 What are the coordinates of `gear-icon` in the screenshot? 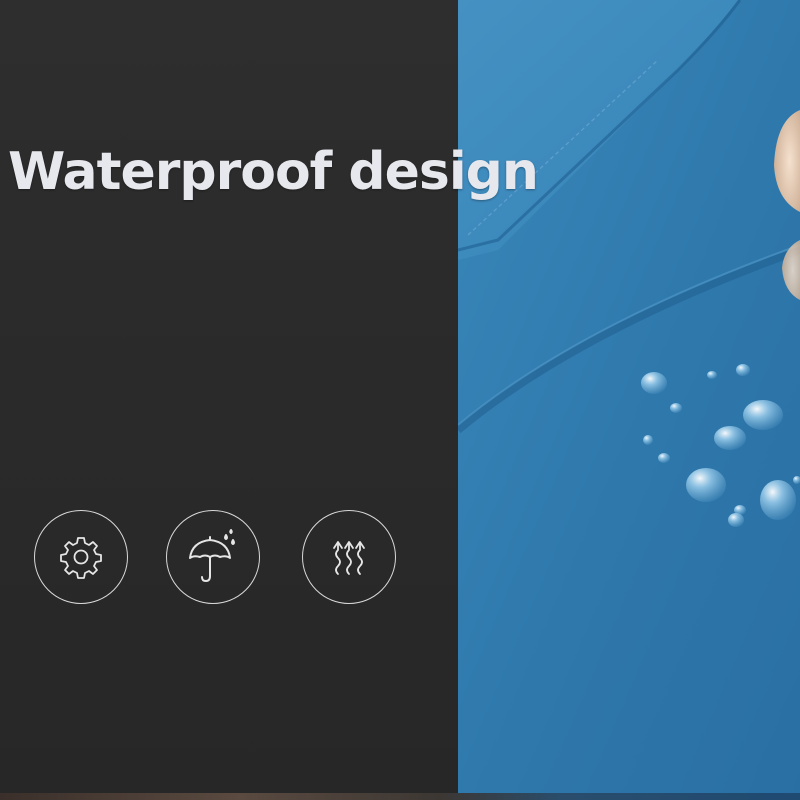 It's located at (81, 558).